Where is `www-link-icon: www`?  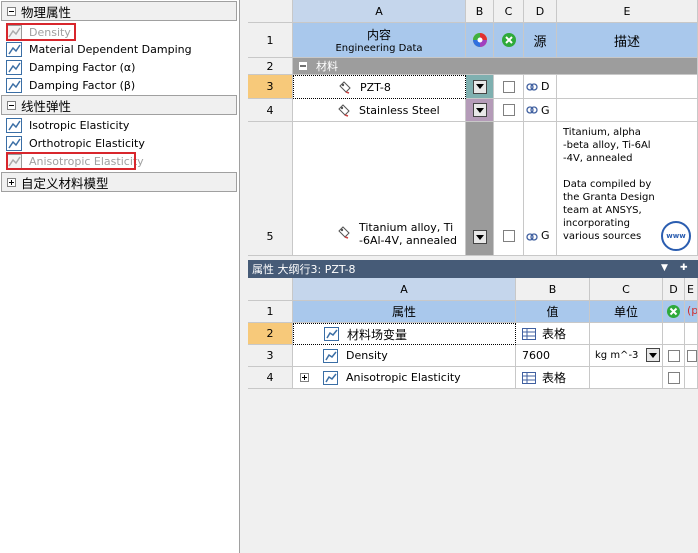
www-link-icon: www is located at coordinates (676, 236).